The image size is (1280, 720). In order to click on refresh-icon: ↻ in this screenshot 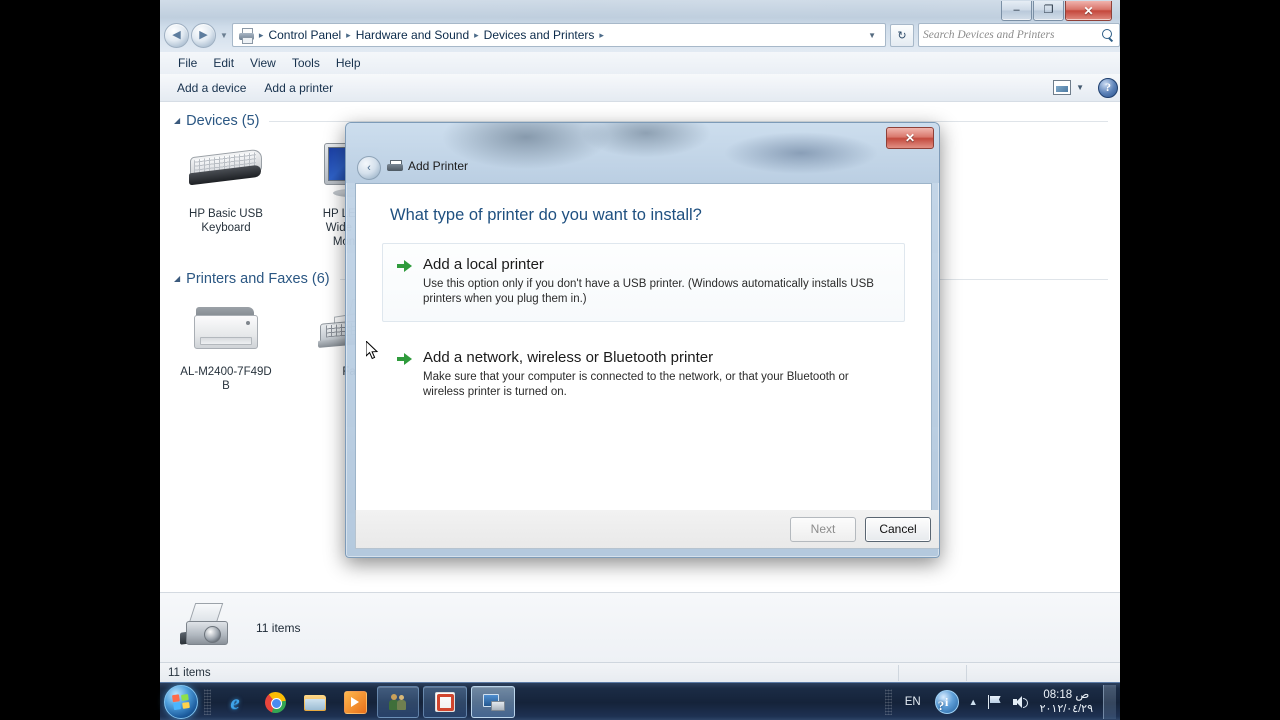, I will do `click(902, 35)`.